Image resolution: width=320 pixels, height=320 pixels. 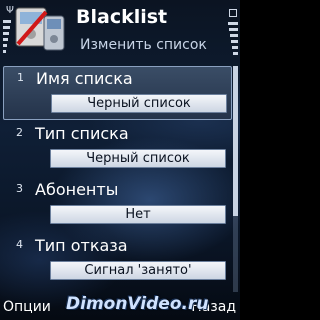 What do you see at coordinates (19, 244) in the screenshot?
I see `item-number: 4` at bounding box center [19, 244].